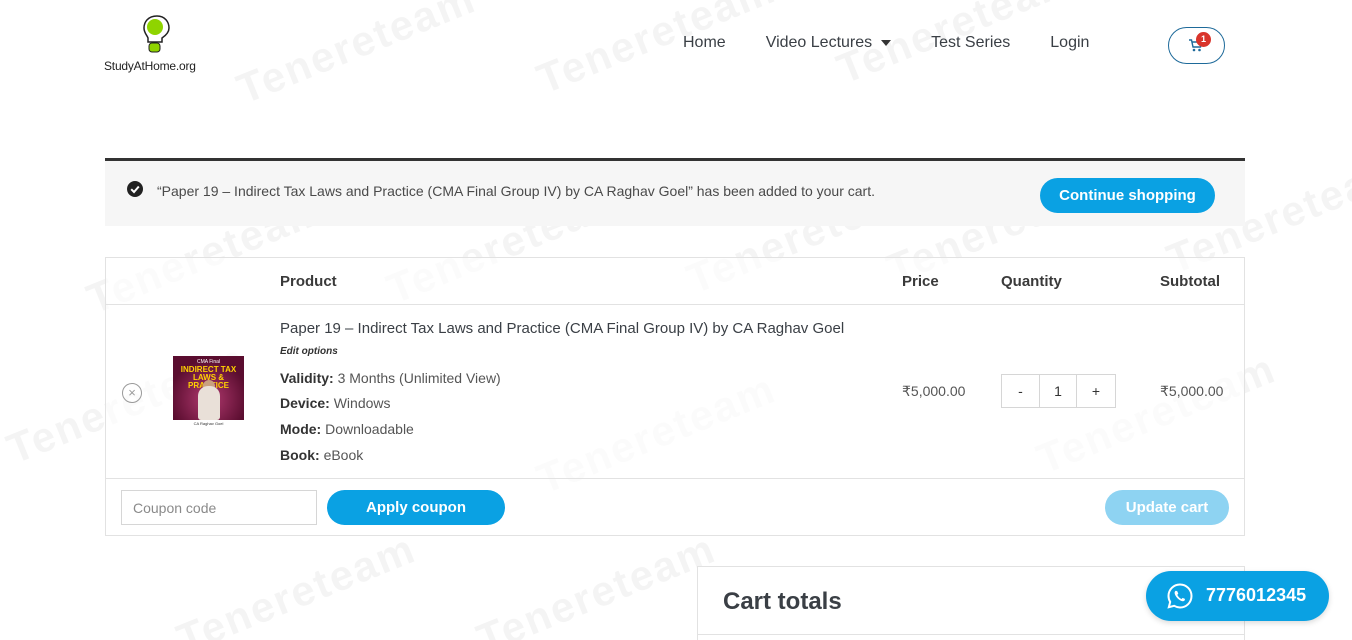 This screenshot has height=640, width=1352. Describe the element at coordinates (305, 403) in the screenshot. I see `meta-key: Device:` at that location.